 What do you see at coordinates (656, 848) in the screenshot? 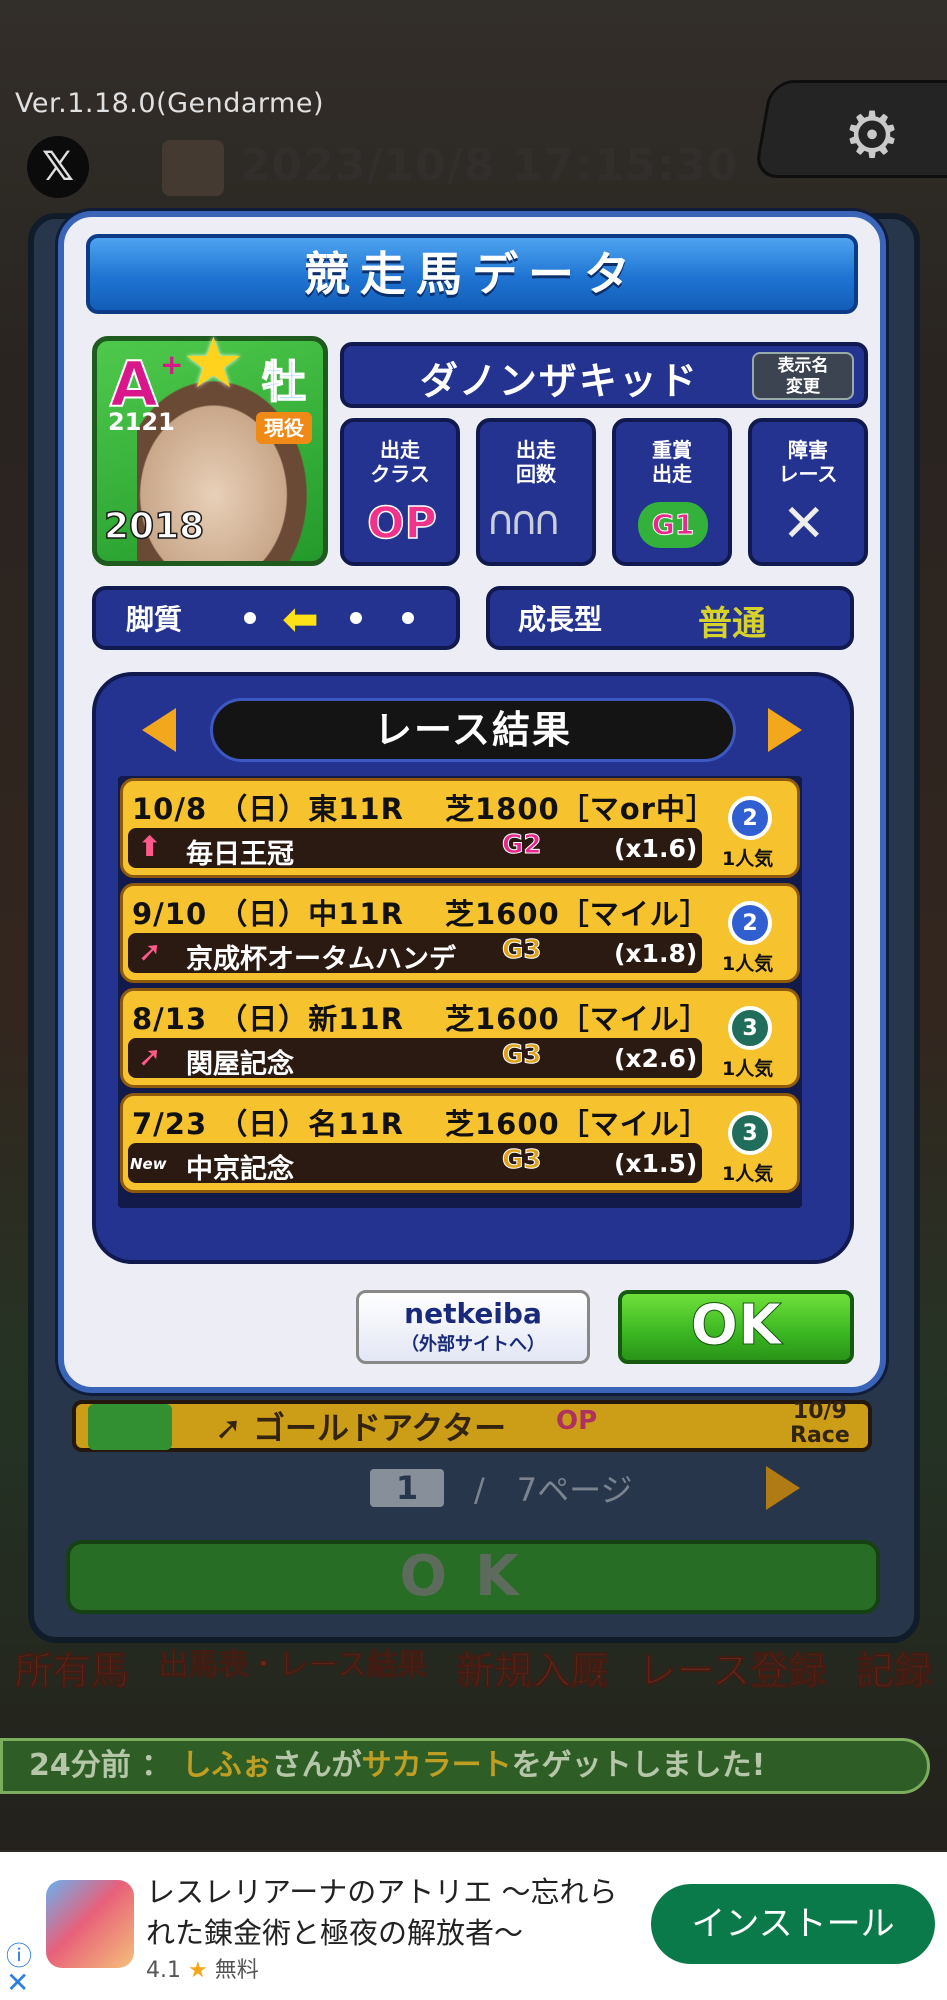
I see `race-odds: (x1.6)` at bounding box center [656, 848].